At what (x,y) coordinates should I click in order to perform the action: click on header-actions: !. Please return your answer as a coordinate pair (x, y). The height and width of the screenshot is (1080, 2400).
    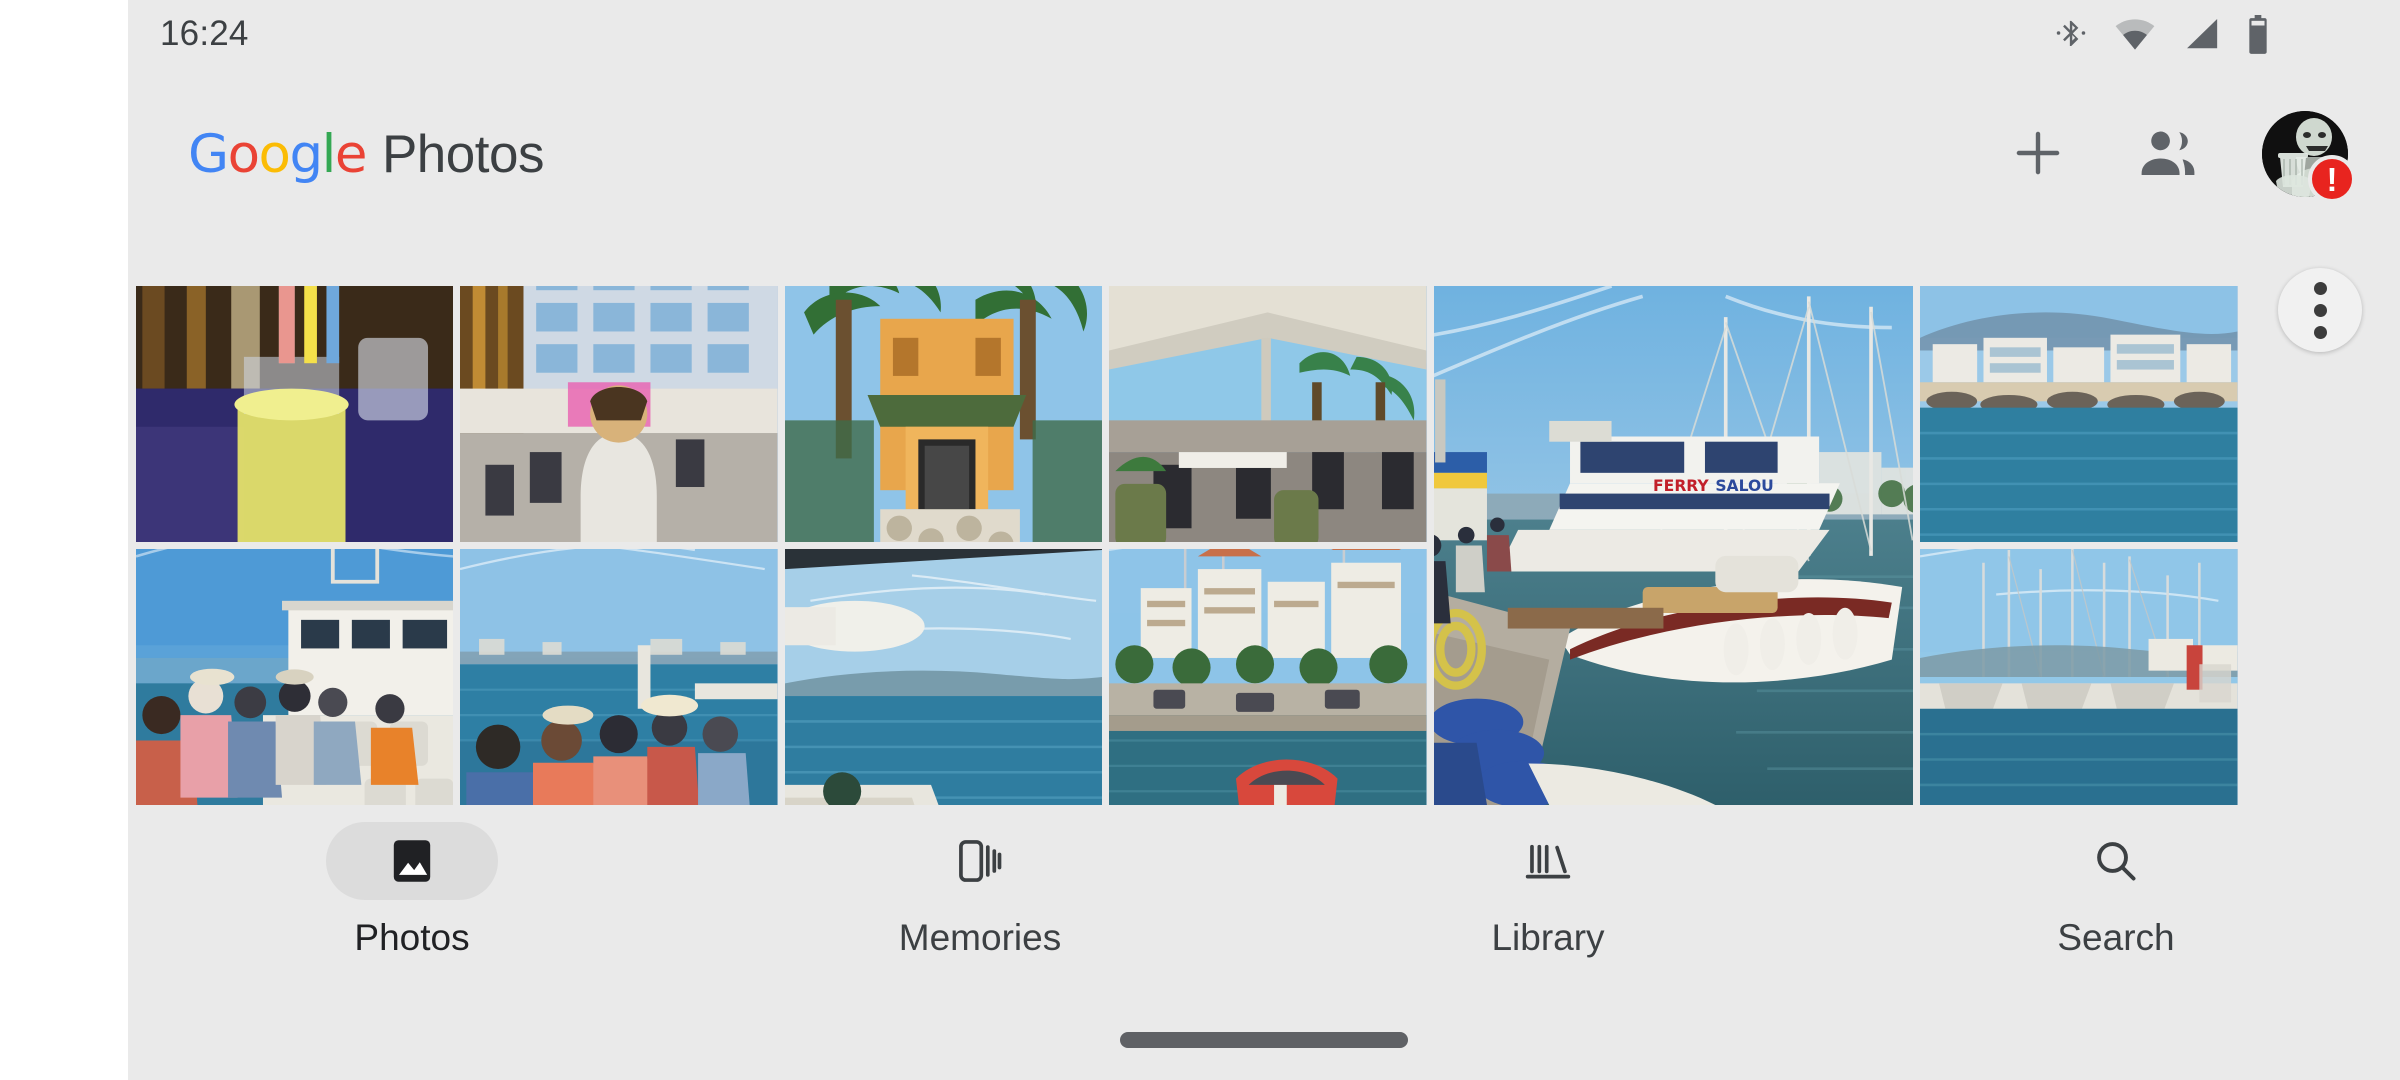
    Looking at the image, I should click on (2179, 157).